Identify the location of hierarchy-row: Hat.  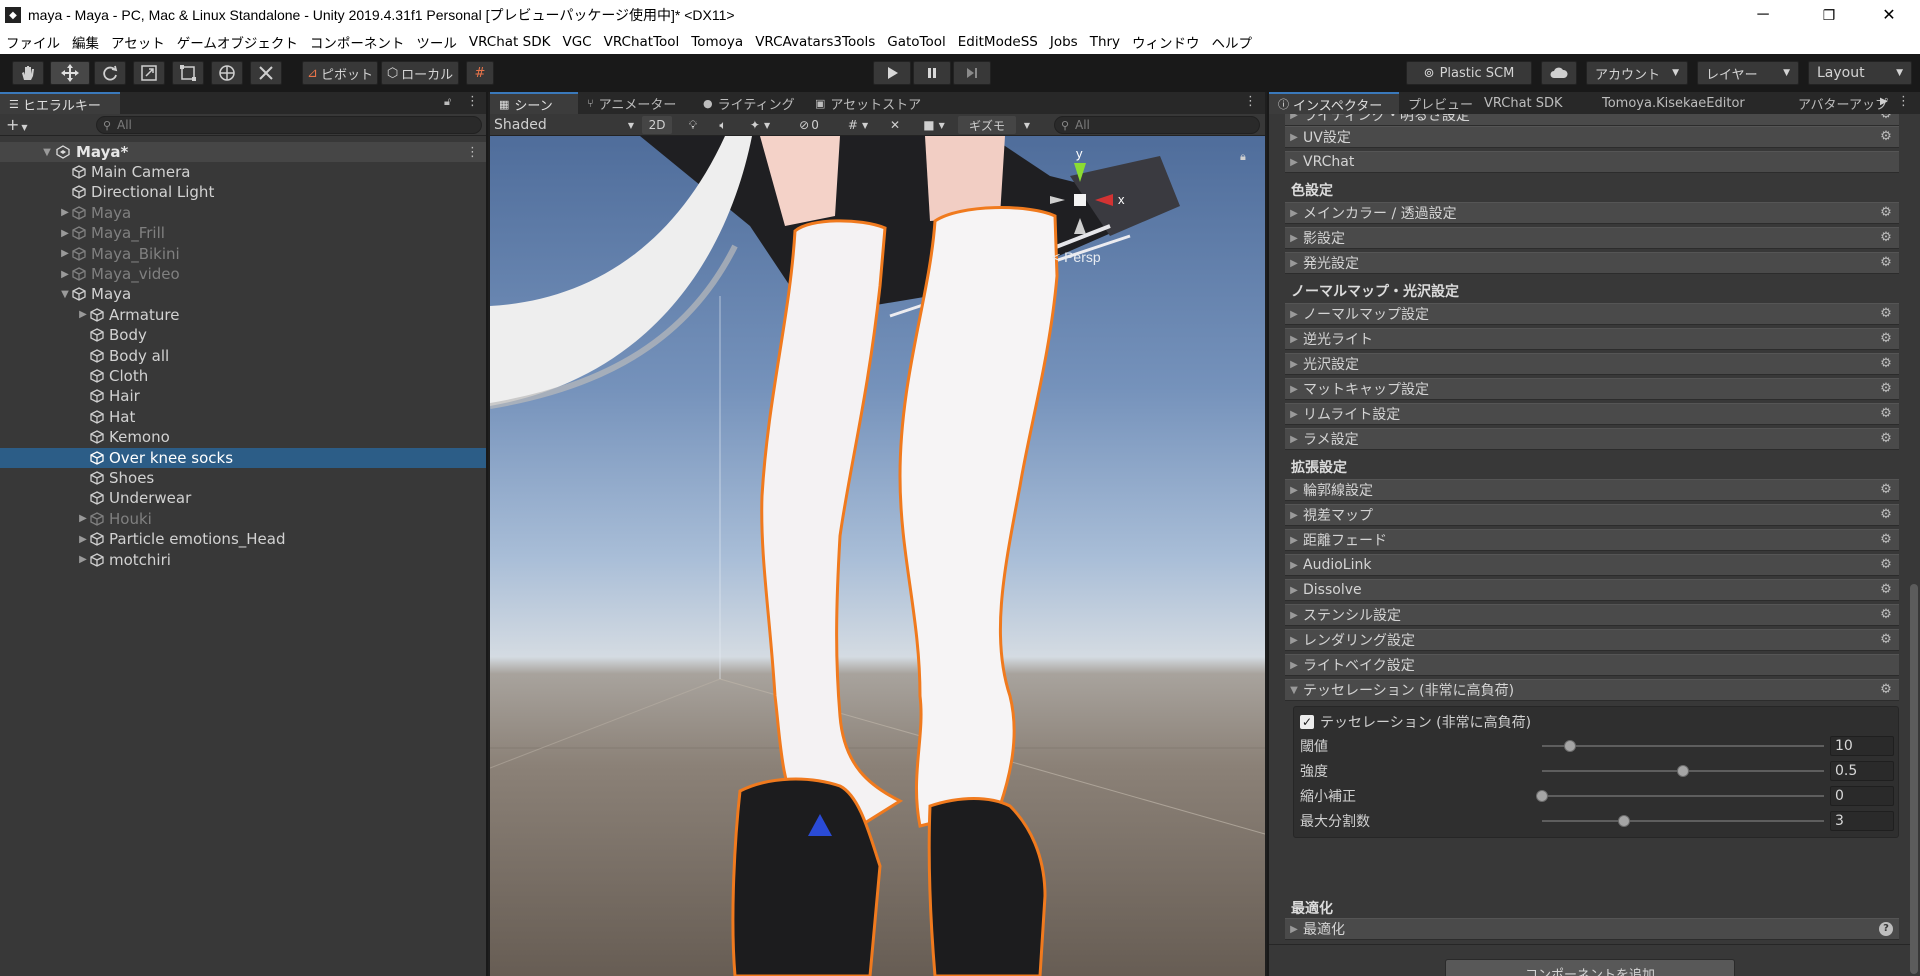
(243, 417).